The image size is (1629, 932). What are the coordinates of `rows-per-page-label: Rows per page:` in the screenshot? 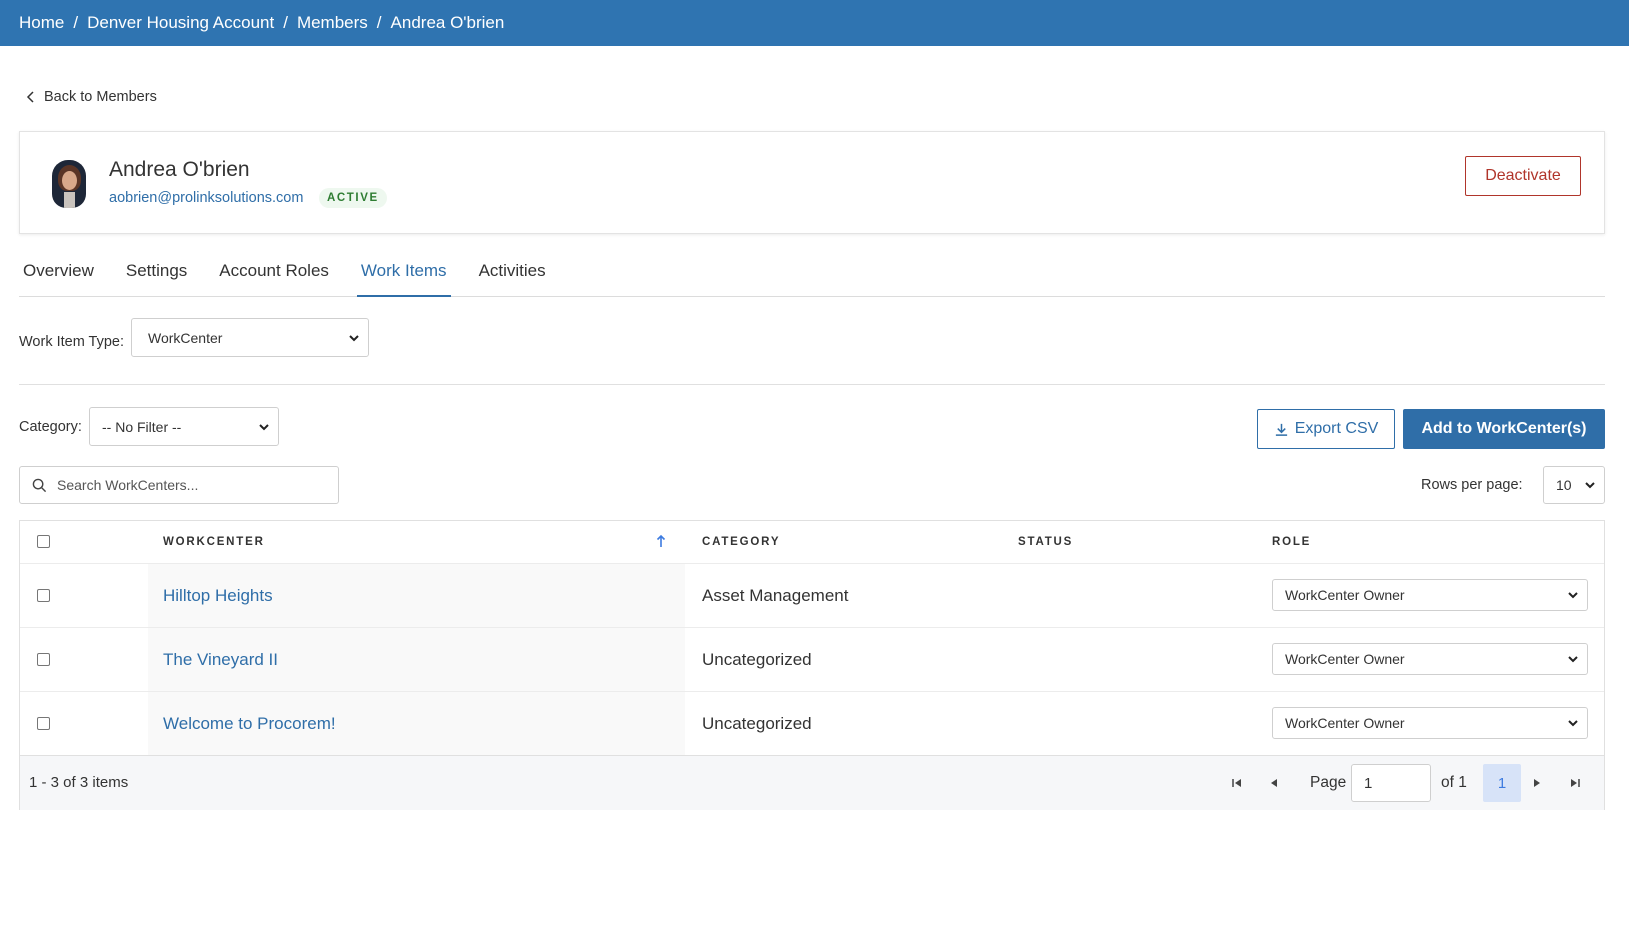 It's located at (1472, 485).